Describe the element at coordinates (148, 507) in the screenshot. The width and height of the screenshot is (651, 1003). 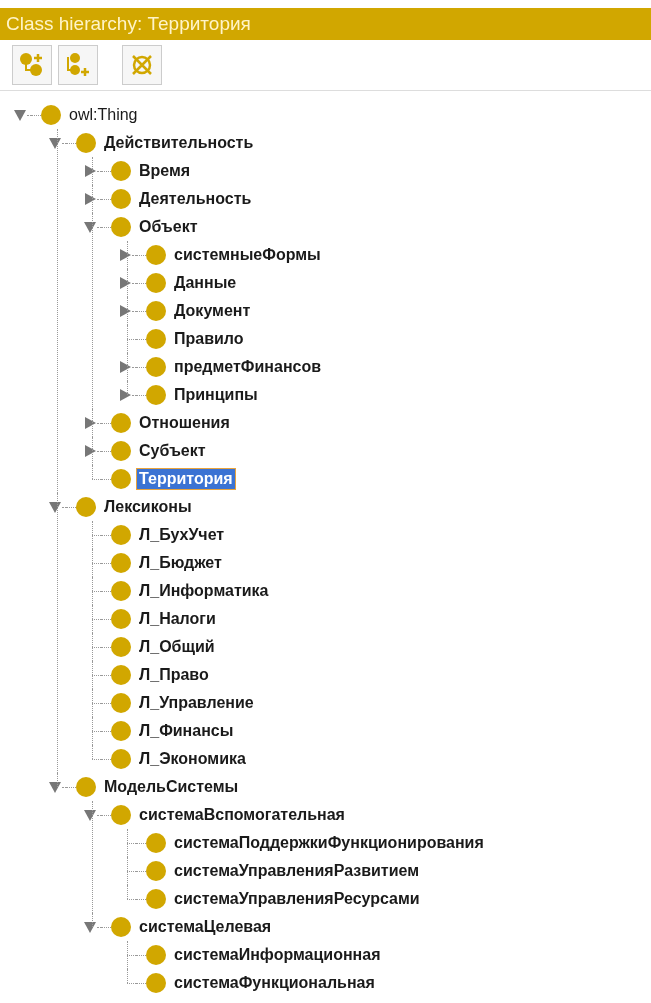
I see `class-label: Лексиконы` at that location.